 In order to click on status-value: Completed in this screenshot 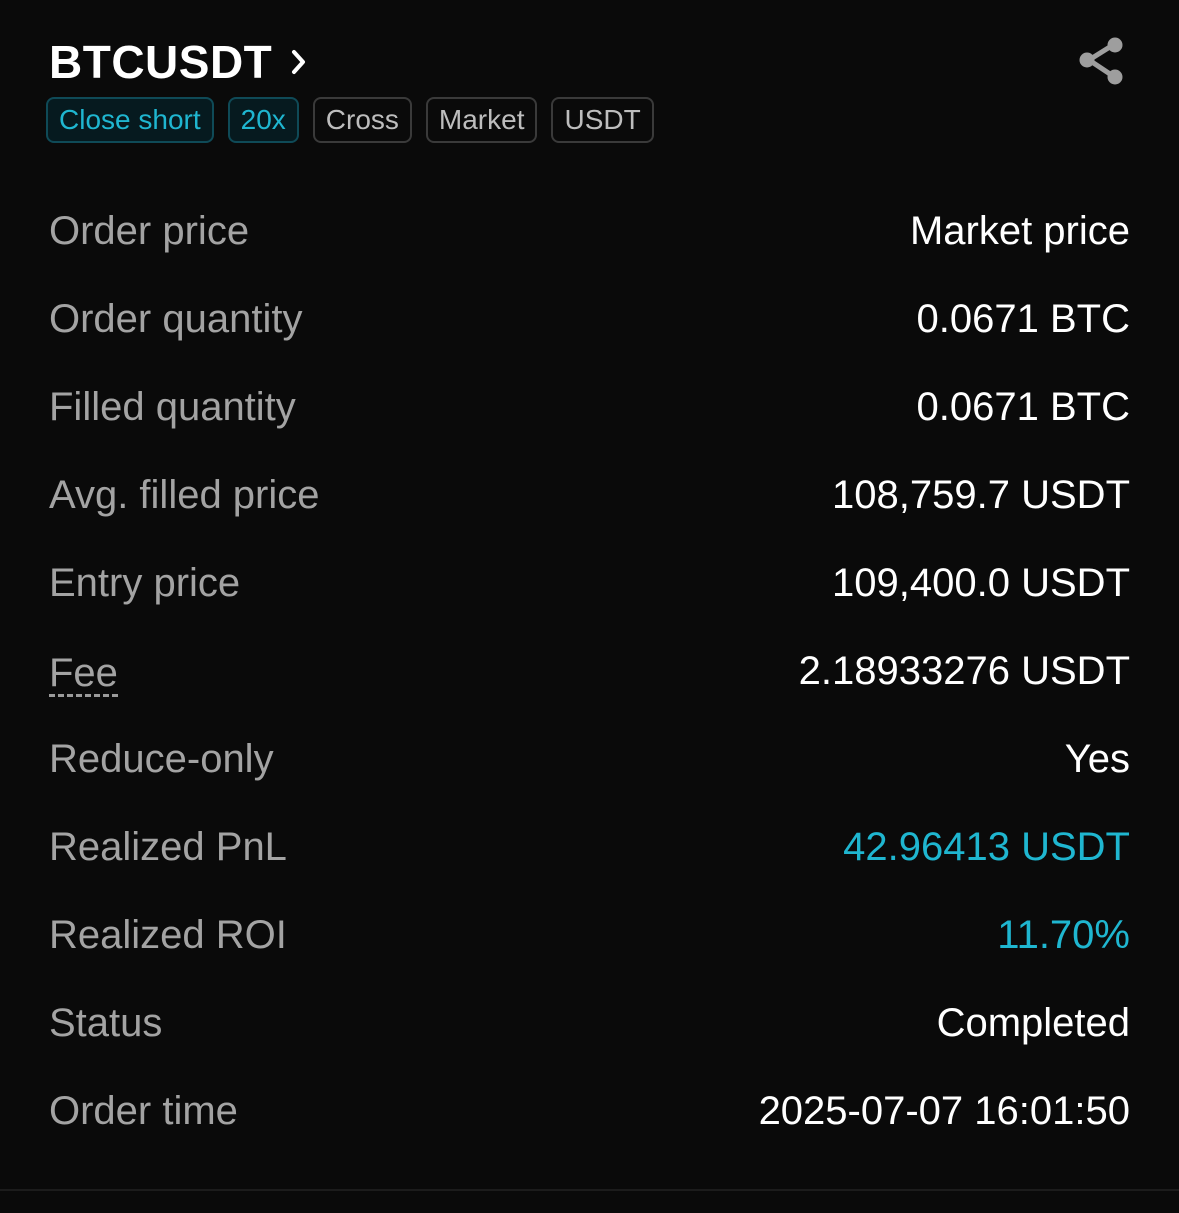, I will do `click(1033, 1022)`.